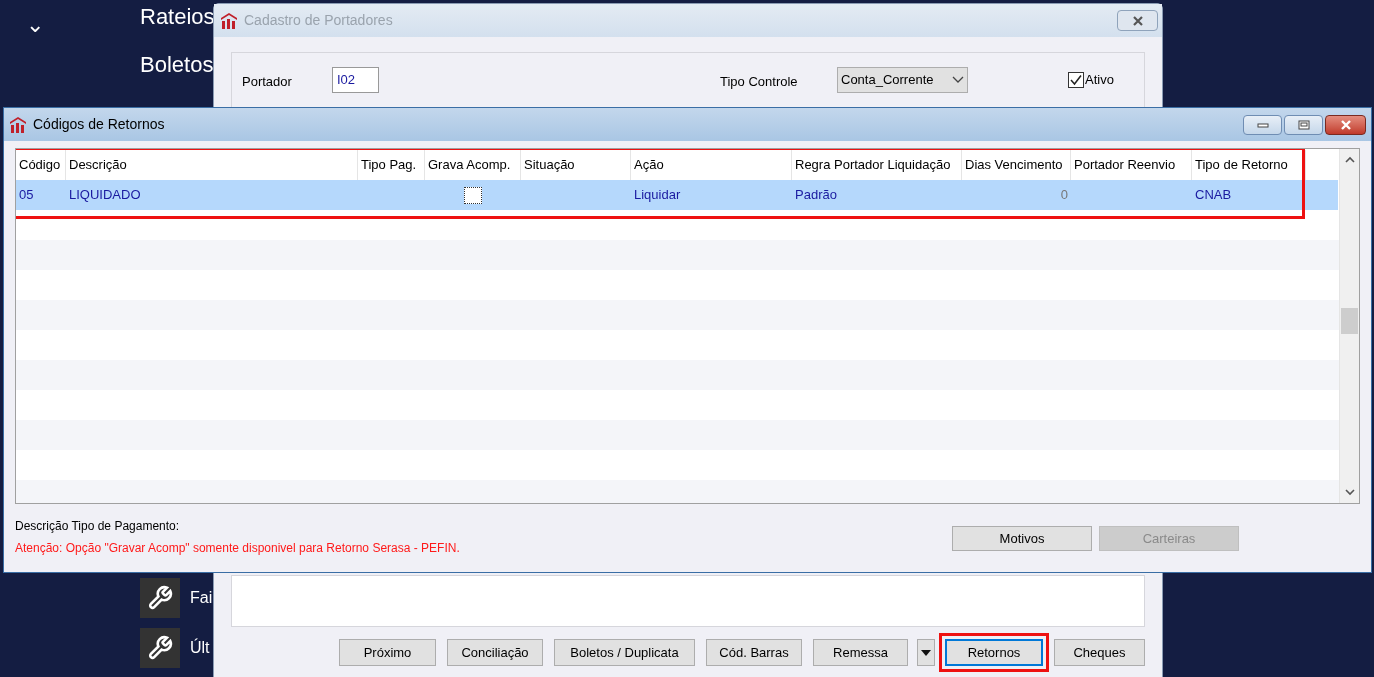 This screenshot has height=677, width=1374. I want to click on grava-acomp-checkbox, so click(473, 195).